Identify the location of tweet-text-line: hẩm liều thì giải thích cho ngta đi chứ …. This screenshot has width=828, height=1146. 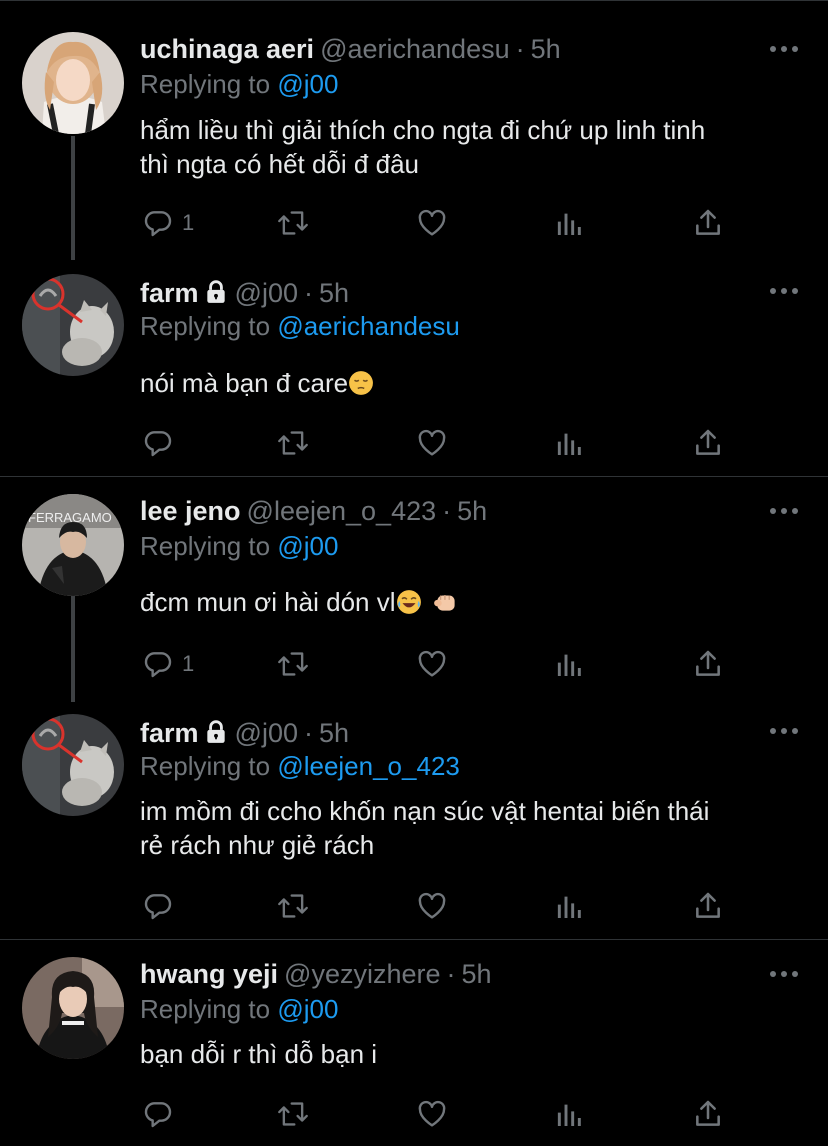
(423, 130).